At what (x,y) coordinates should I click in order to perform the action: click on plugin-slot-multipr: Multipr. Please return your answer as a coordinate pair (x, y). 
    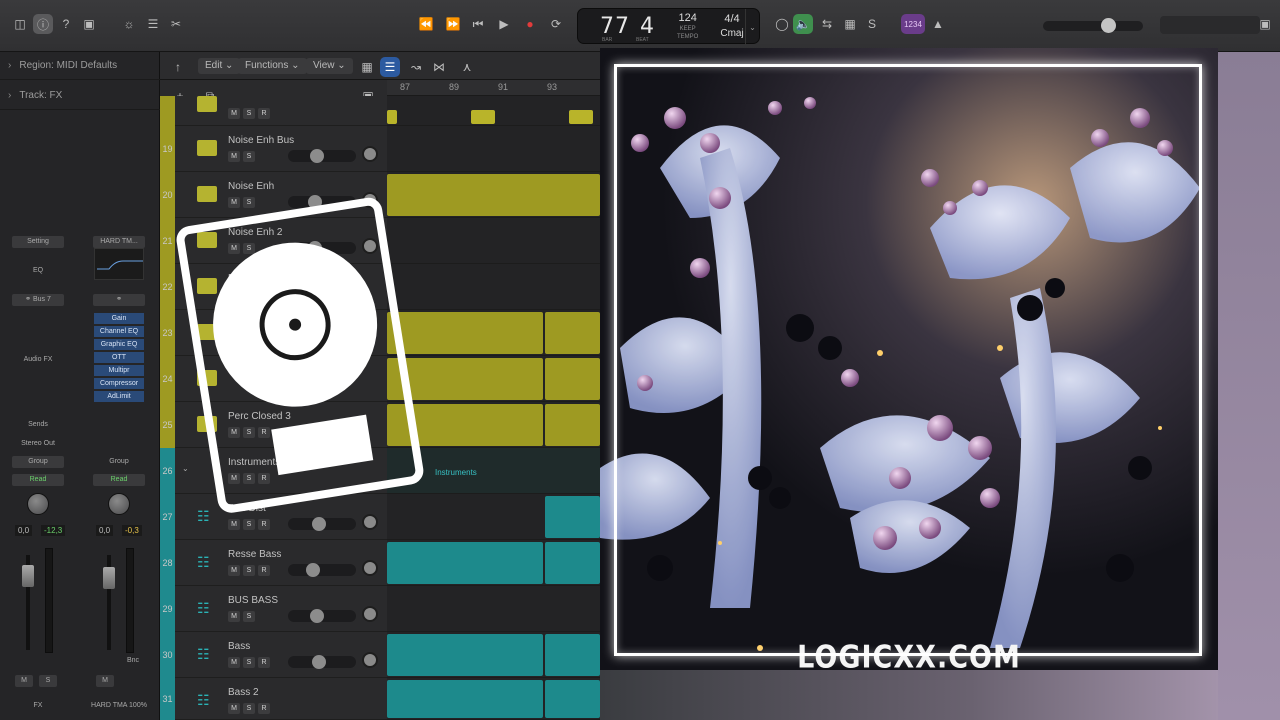
    Looking at the image, I should click on (119, 370).